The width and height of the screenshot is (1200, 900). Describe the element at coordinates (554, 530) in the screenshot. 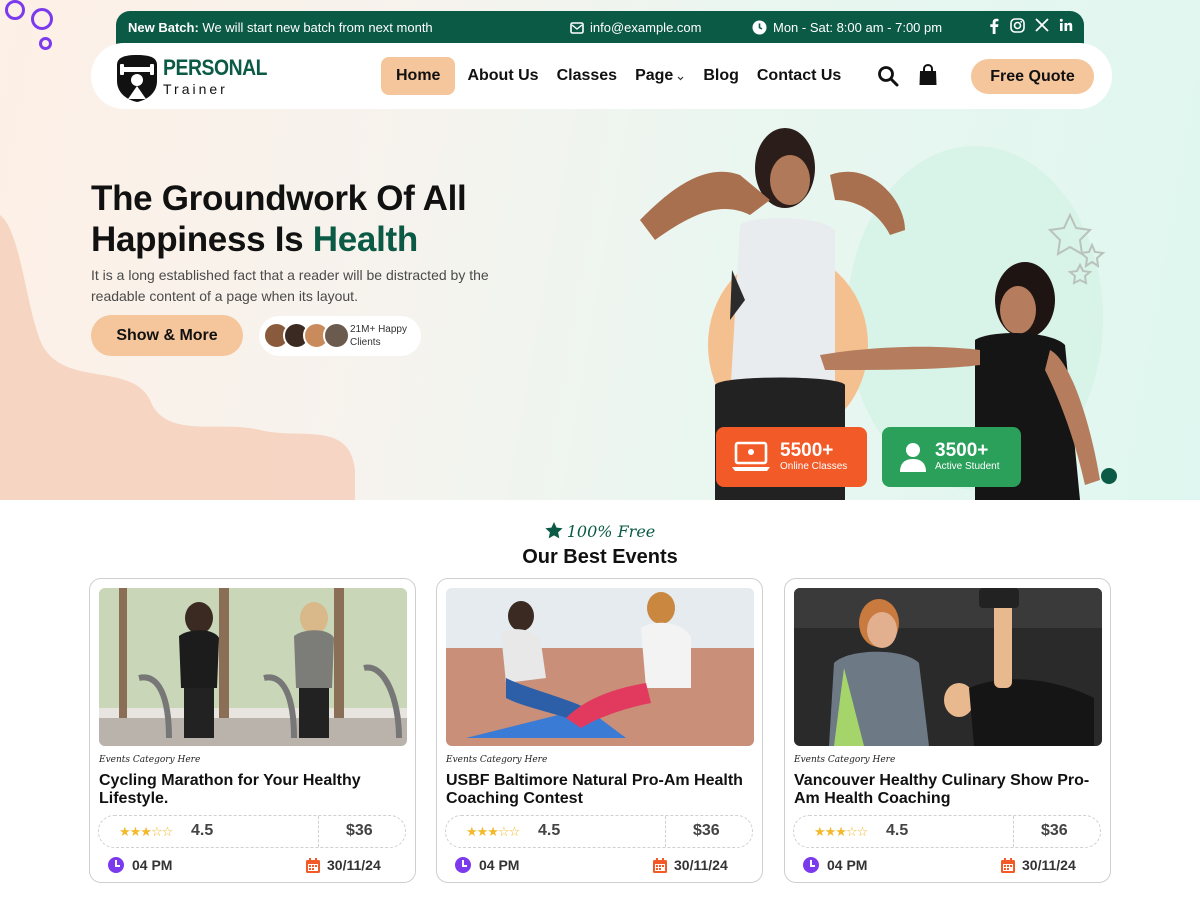

I see `star-icon` at that location.